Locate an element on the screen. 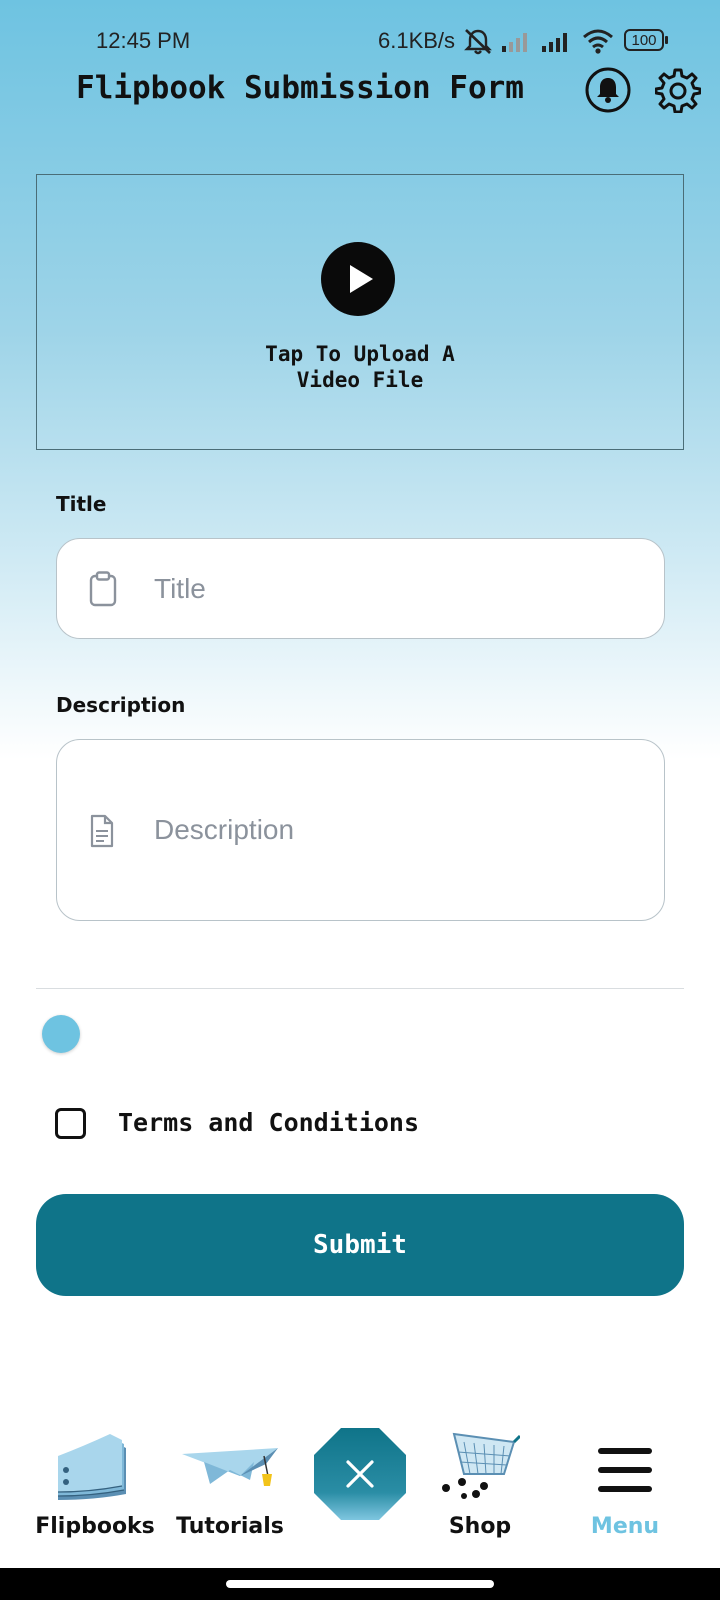  terms-checkbox is located at coordinates (70, 1123).